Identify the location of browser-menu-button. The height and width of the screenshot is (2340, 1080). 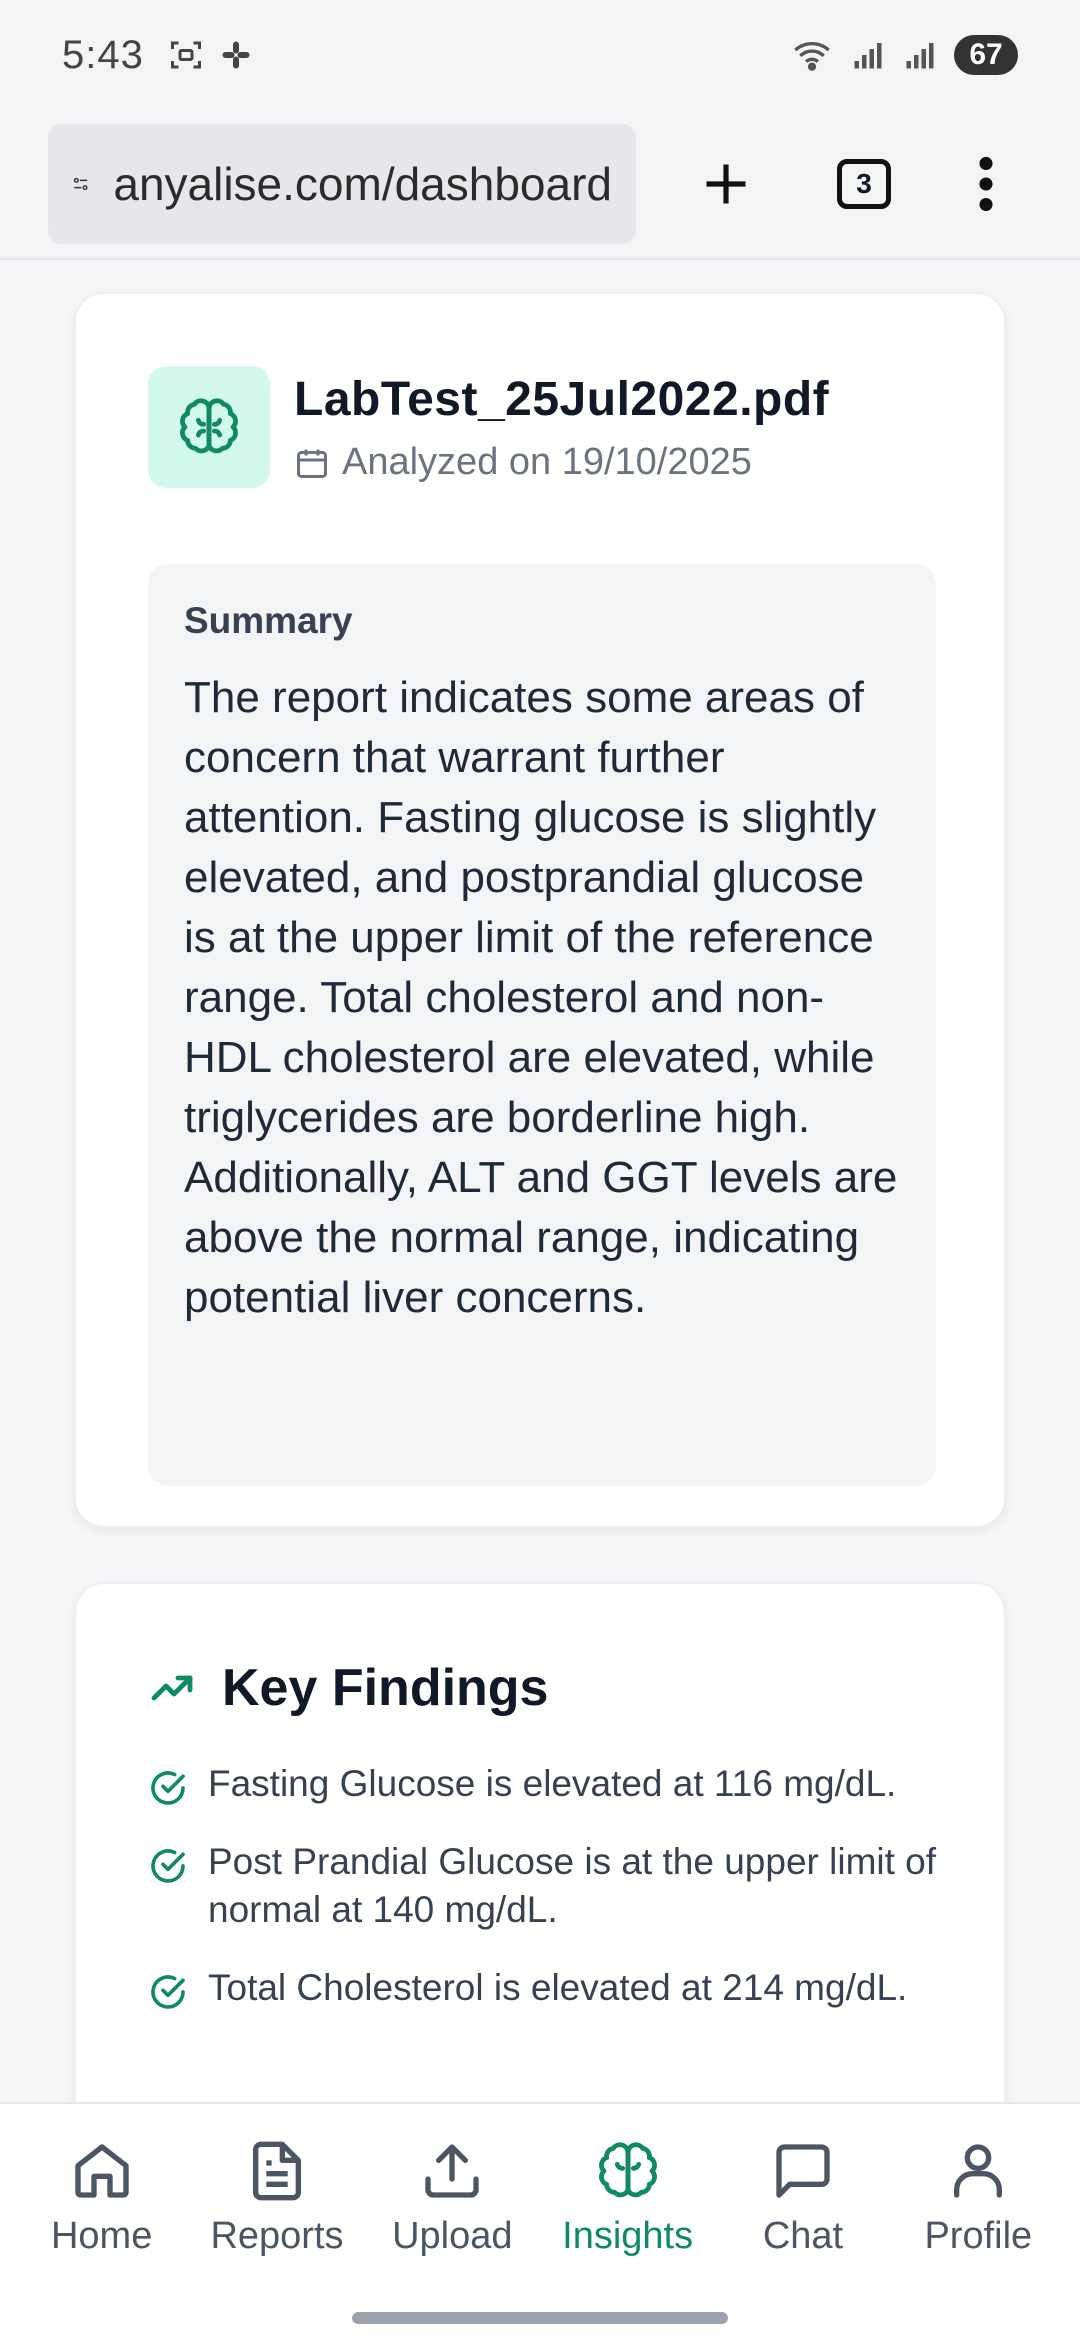
(986, 184).